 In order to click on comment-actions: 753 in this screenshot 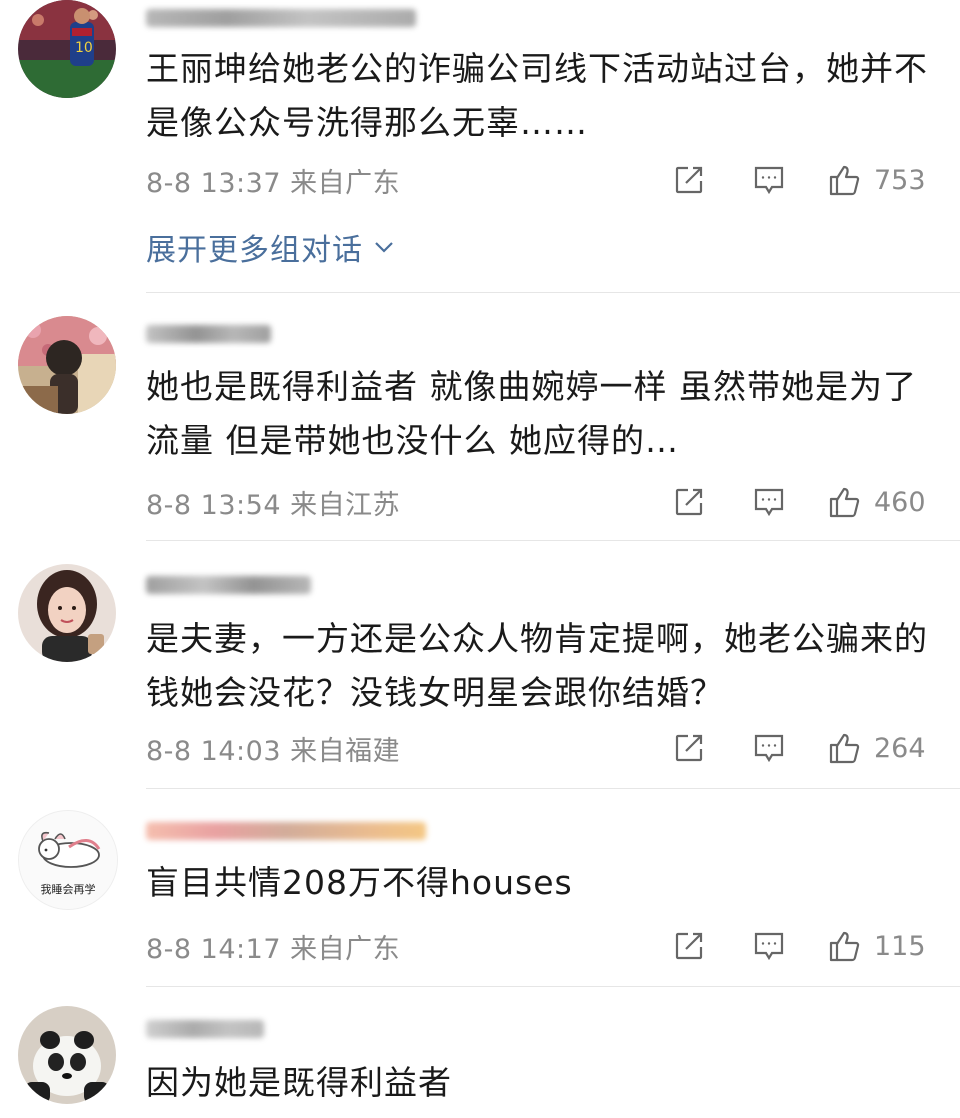, I will do `click(799, 180)`.